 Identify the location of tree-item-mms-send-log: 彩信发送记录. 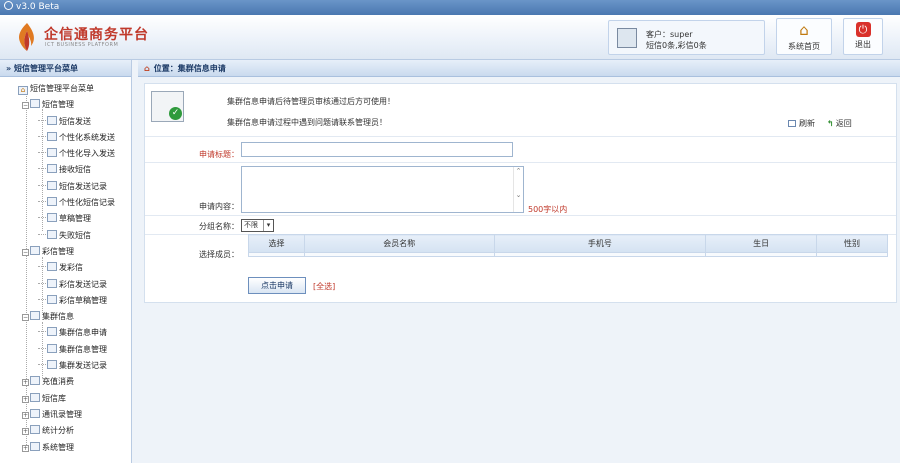
(65, 285).